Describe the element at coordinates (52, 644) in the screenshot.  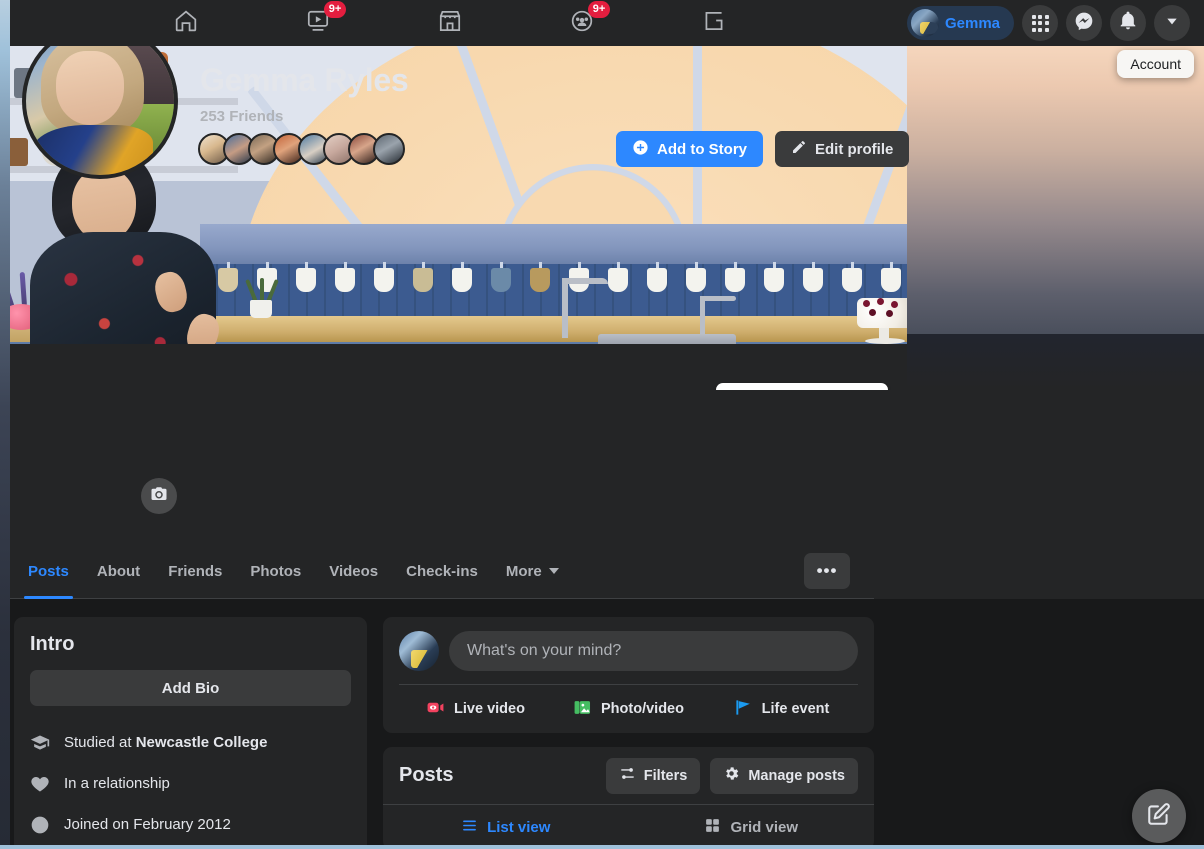
I see `intro-title: Intro` at that location.